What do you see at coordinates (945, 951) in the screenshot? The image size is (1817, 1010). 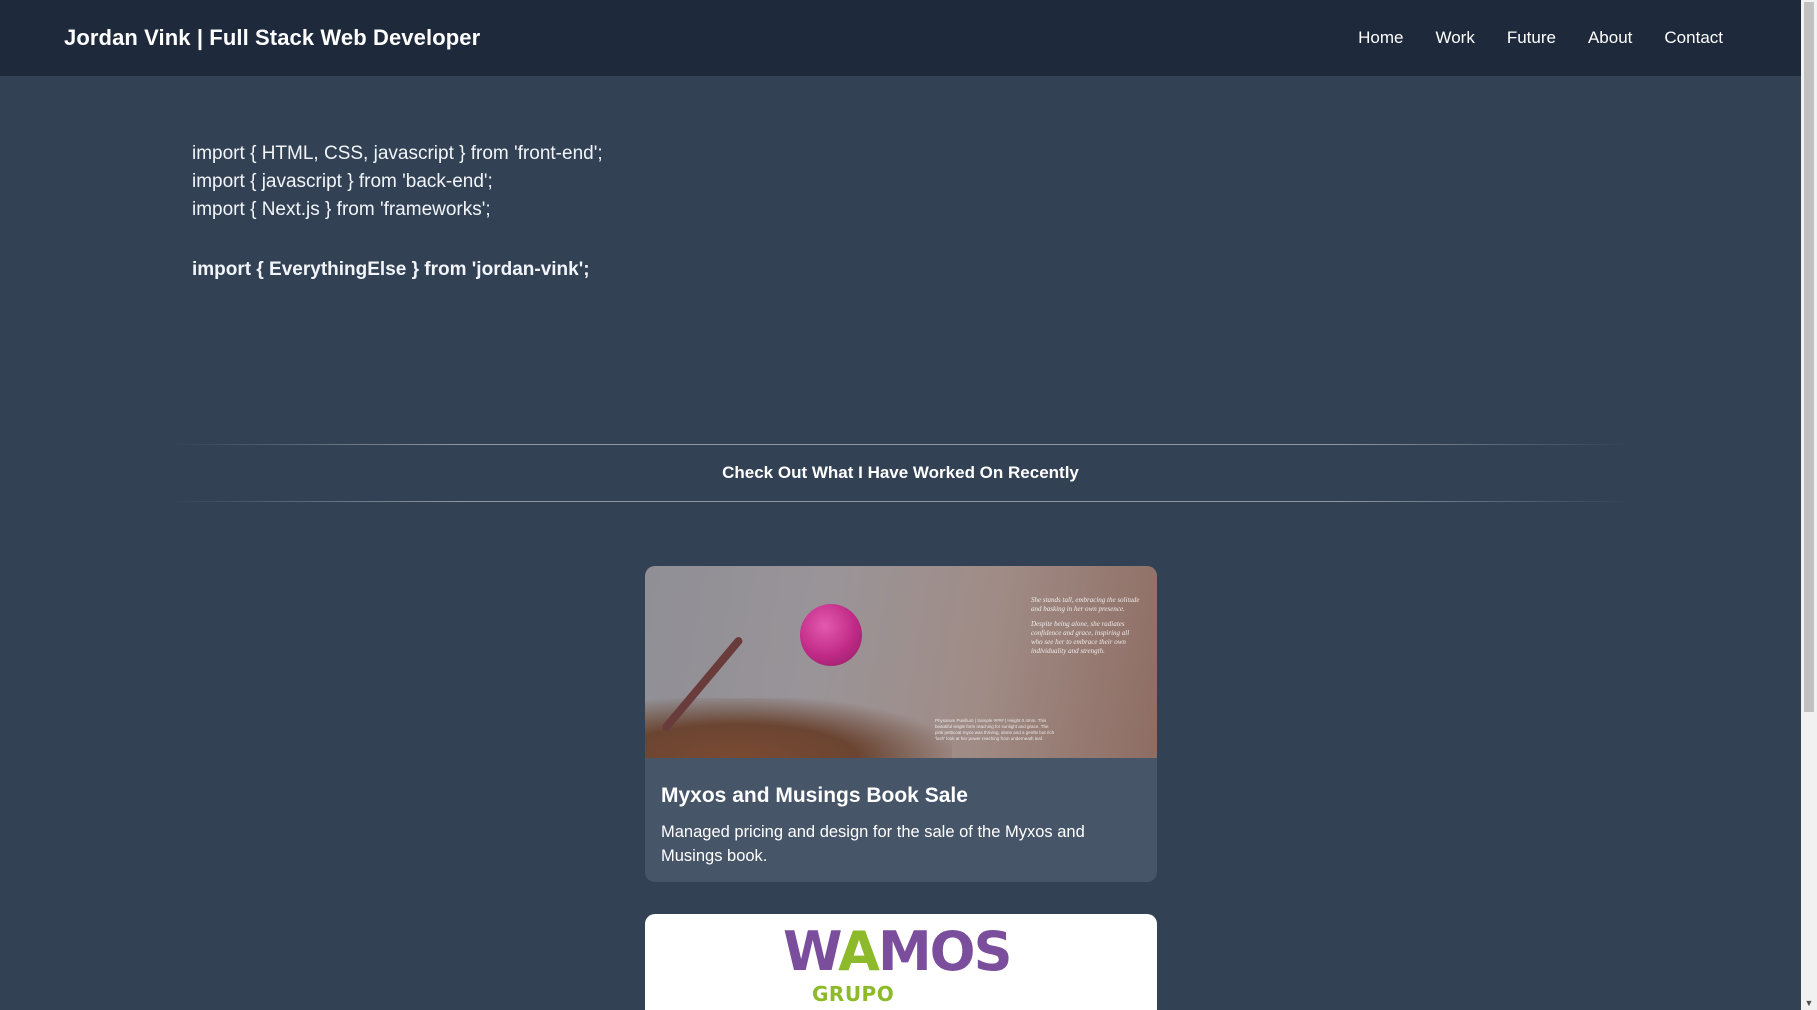 I see `wamos-logo-rest: MOS` at bounding box center [945, 951].